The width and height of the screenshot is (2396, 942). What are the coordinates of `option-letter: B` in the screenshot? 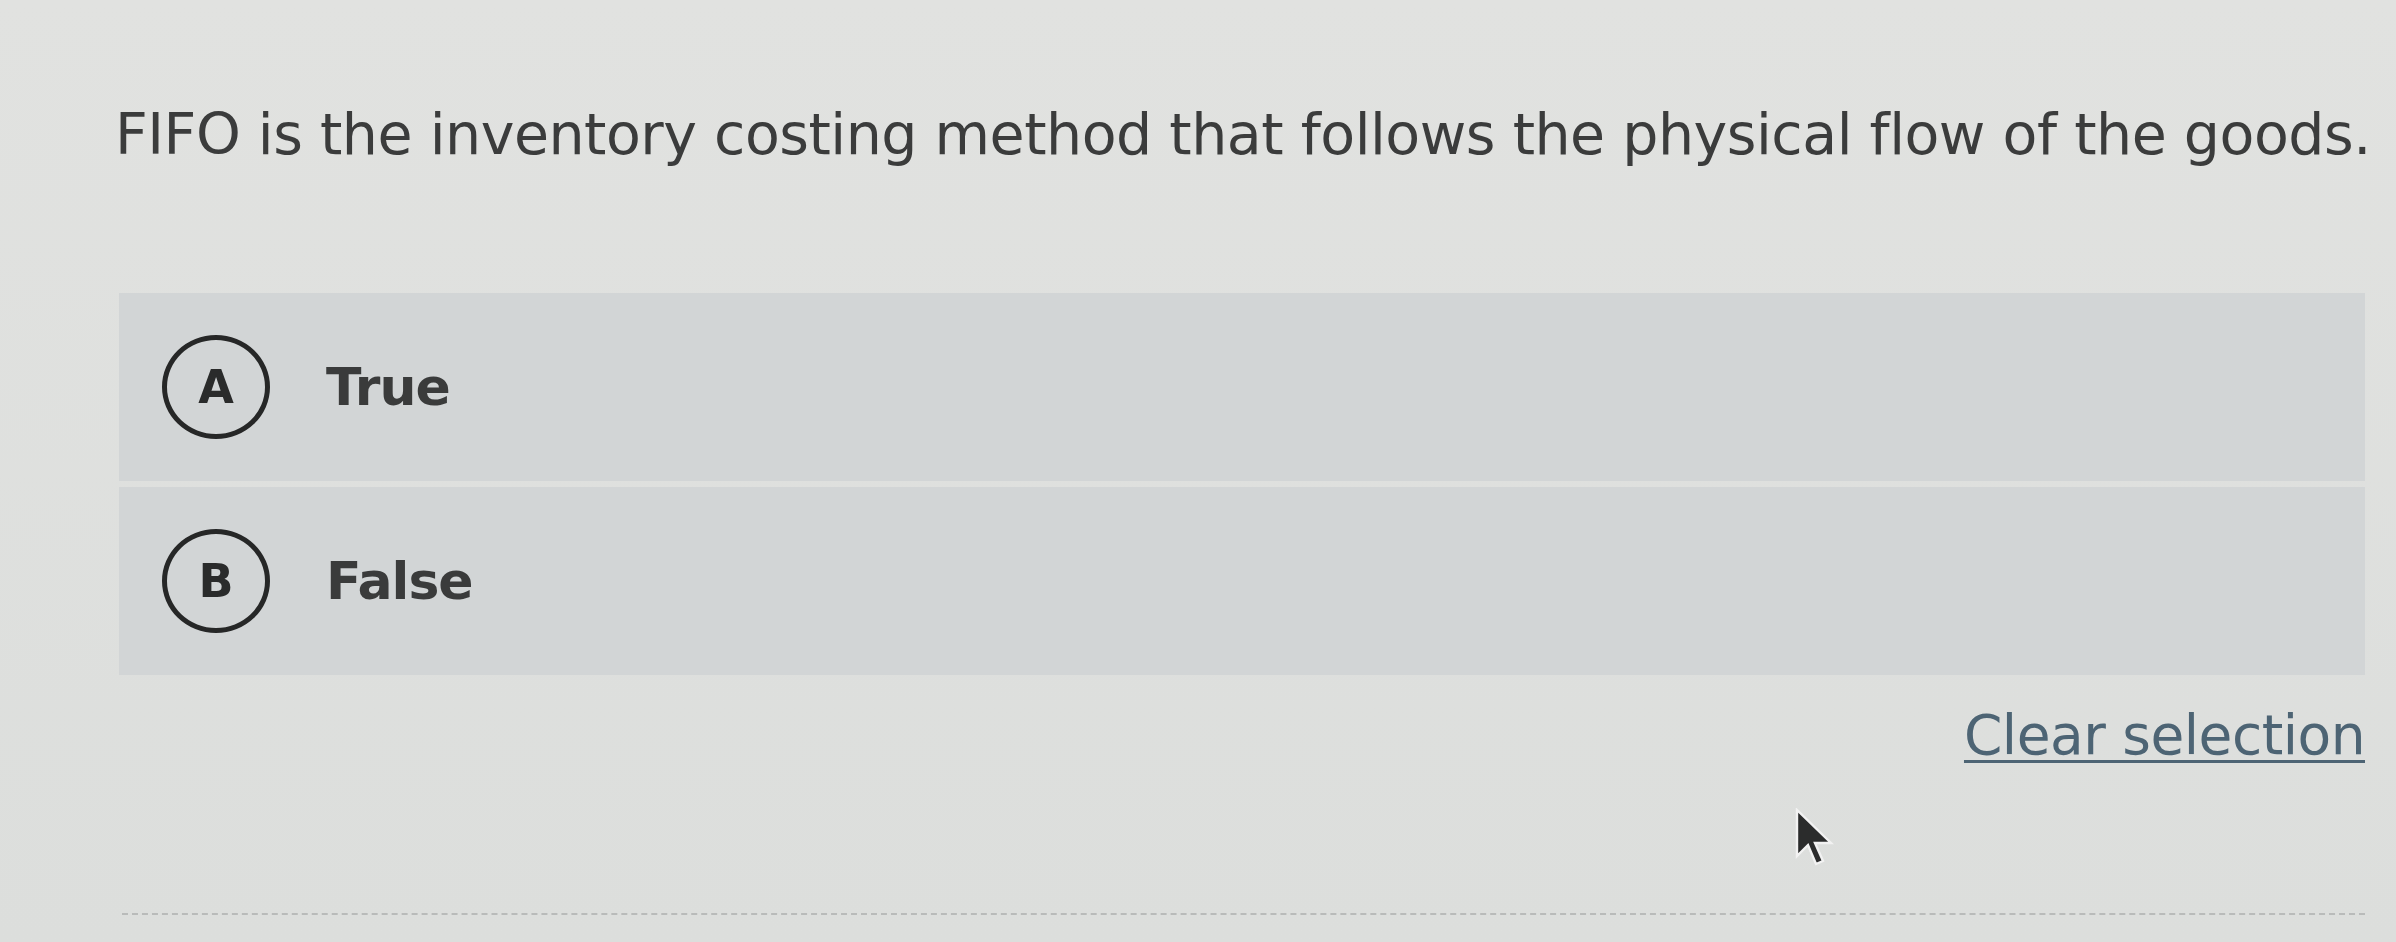 It's located at (216, 581).